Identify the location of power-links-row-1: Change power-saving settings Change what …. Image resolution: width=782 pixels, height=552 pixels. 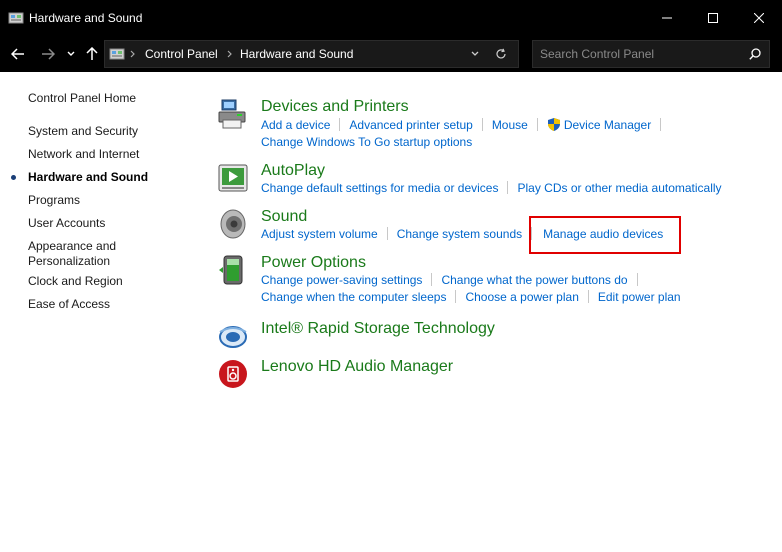
(454, 280).